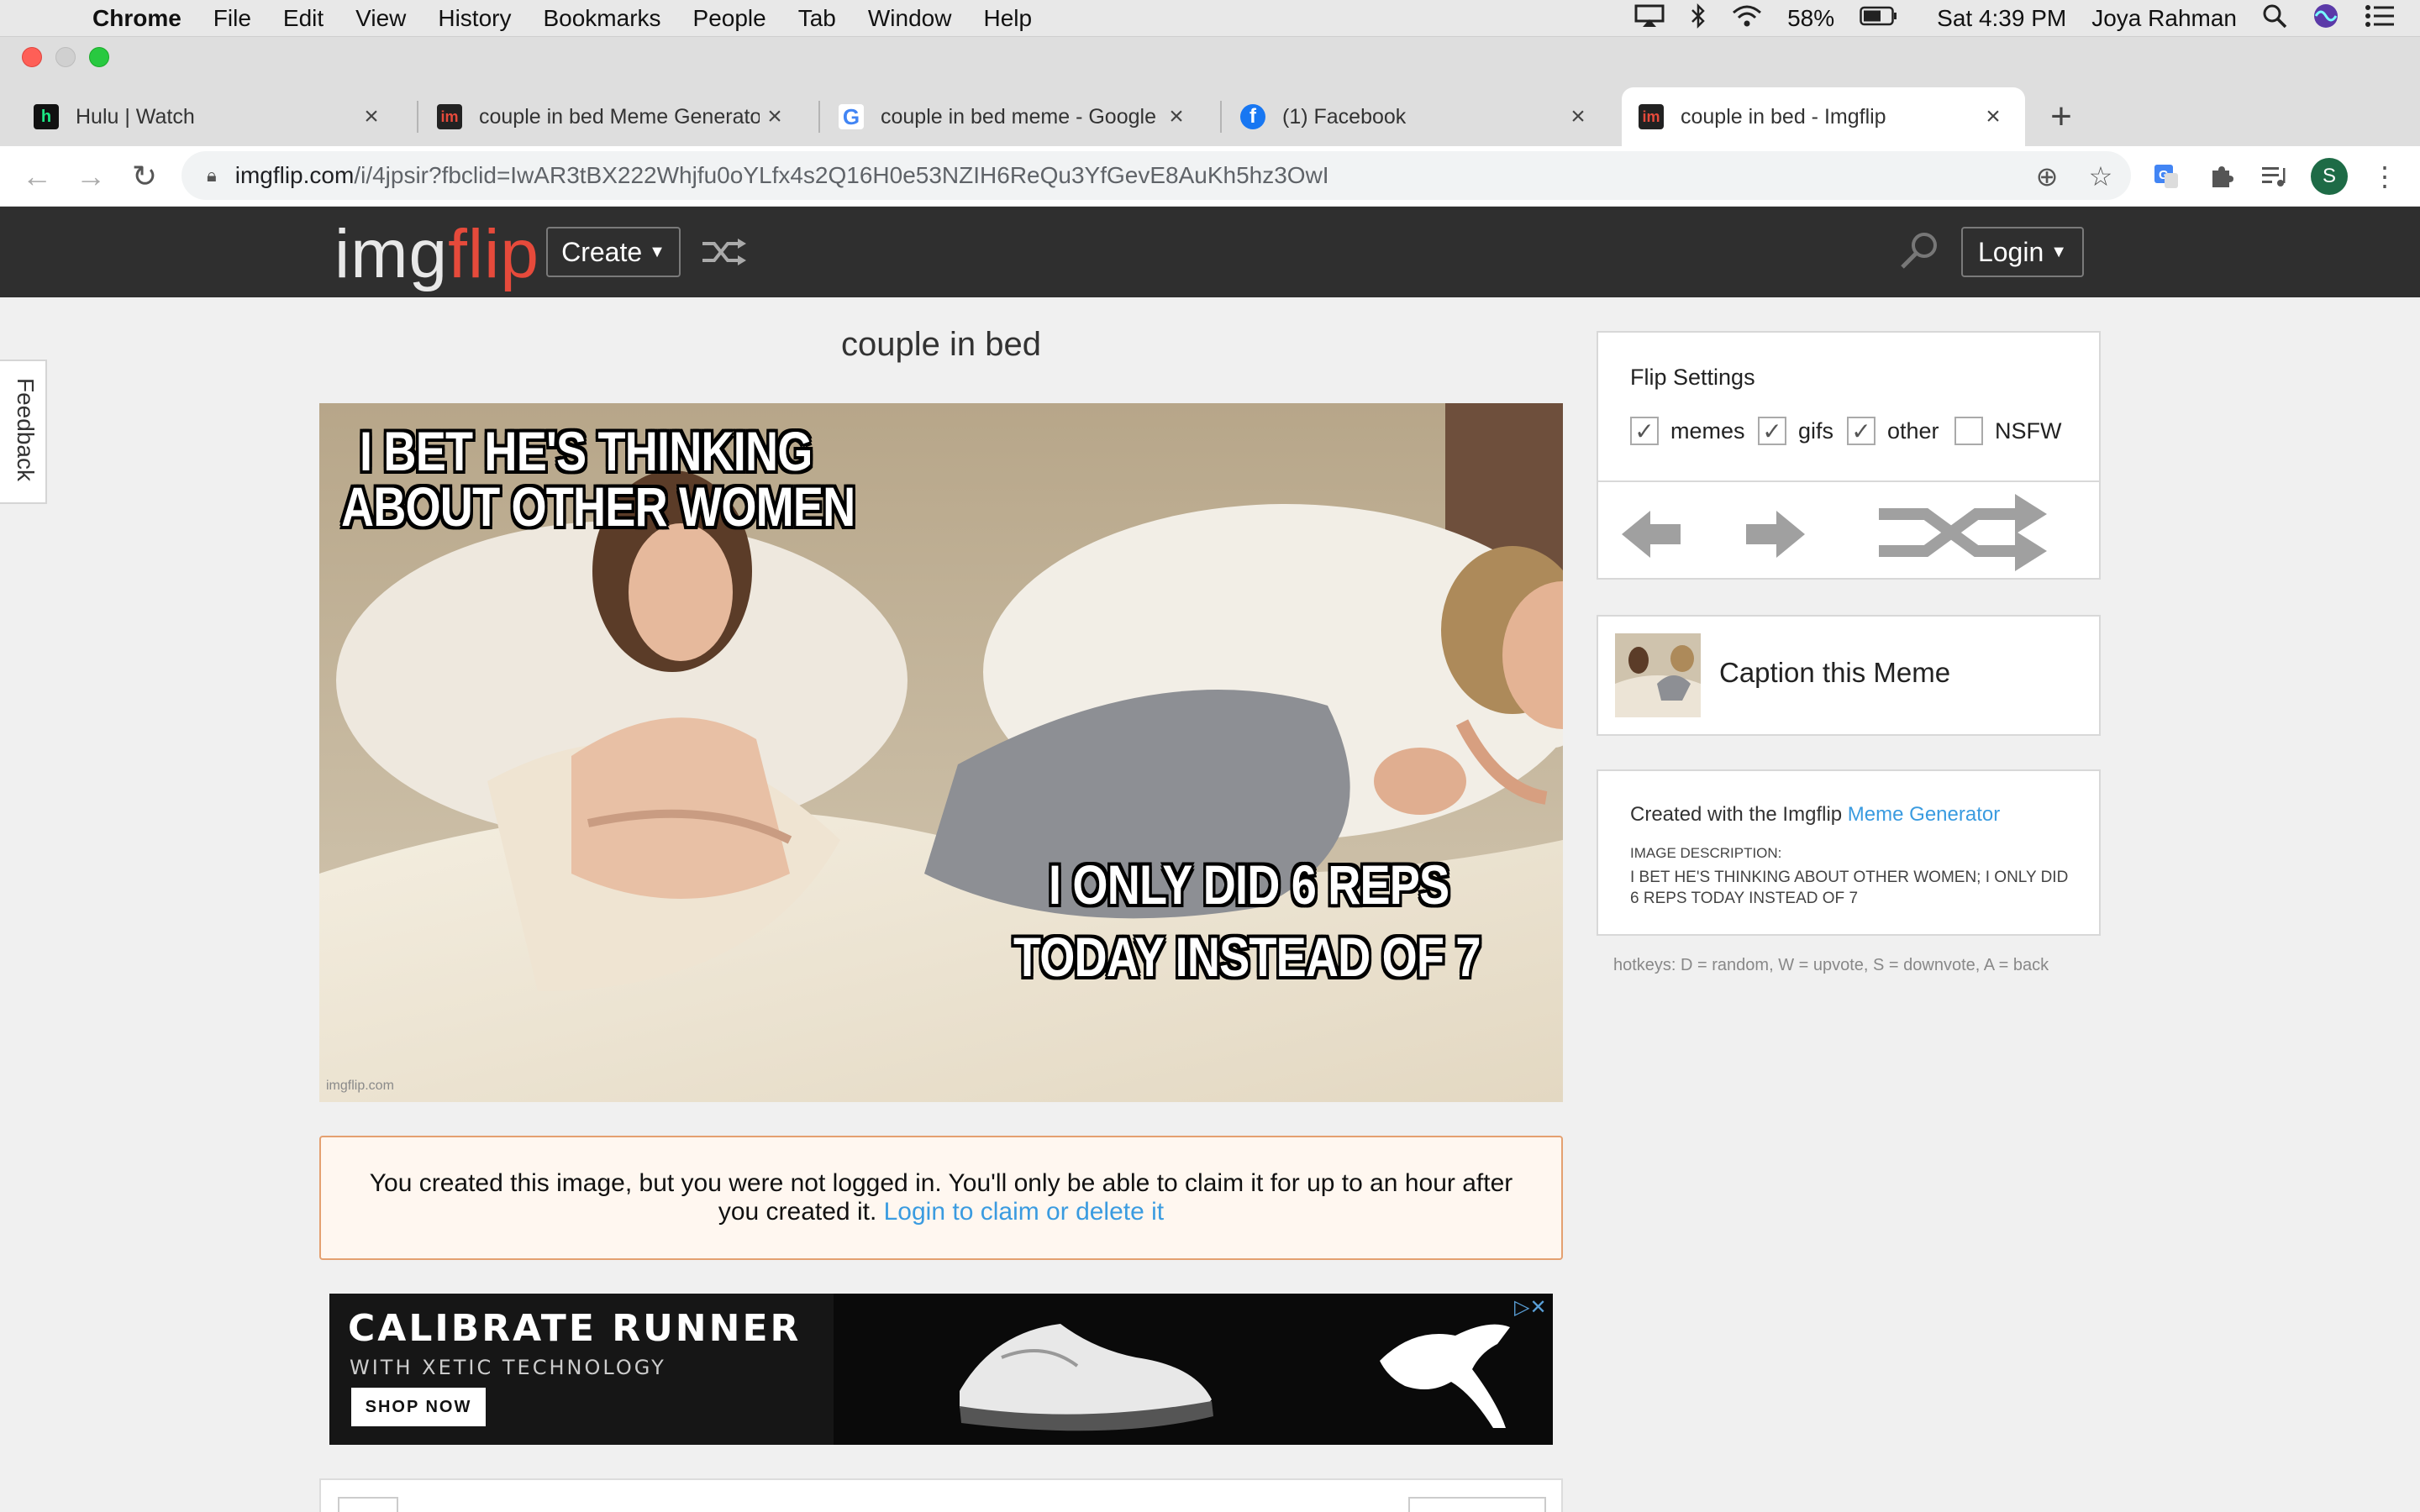  What do you see at coordinates (1645, 431) in the screenshot?
I see `memes-checkbox: ✓` at bounding box center [1645, 431].